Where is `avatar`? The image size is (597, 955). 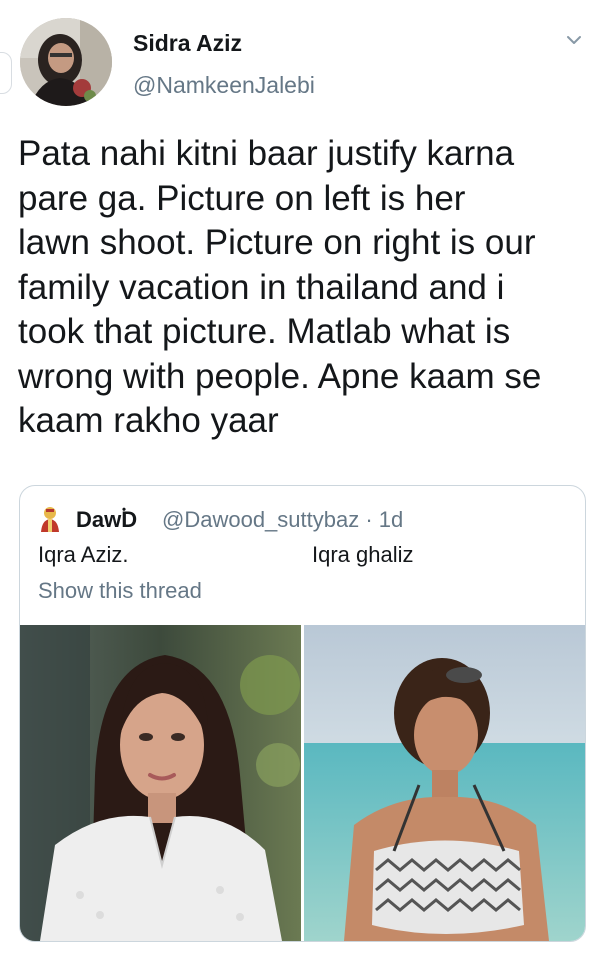
avatar is located at coordinates (66, 62).